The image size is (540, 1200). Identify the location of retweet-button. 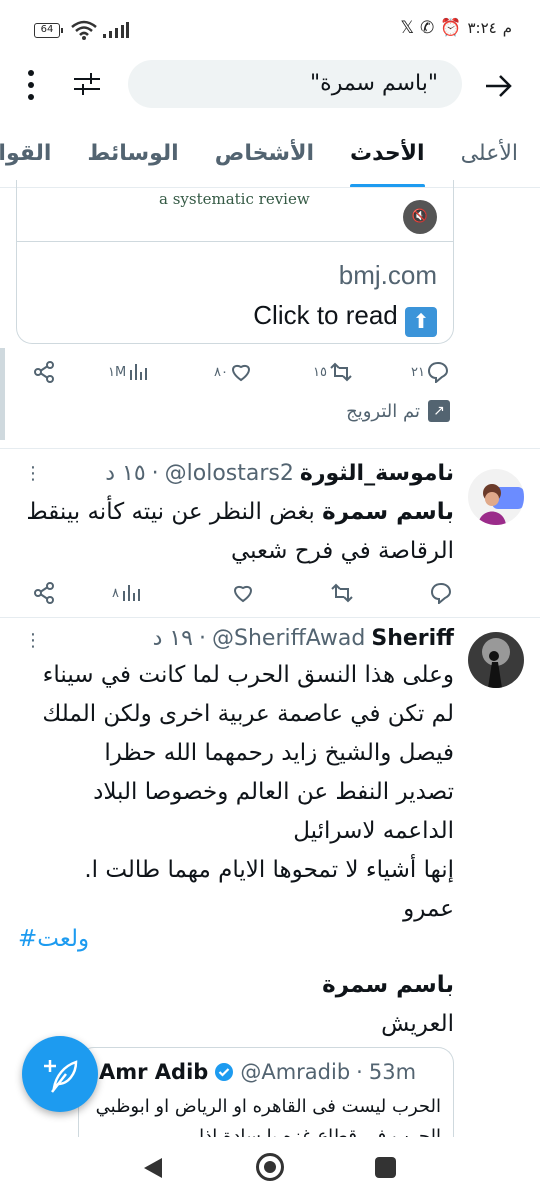
(342, 593).